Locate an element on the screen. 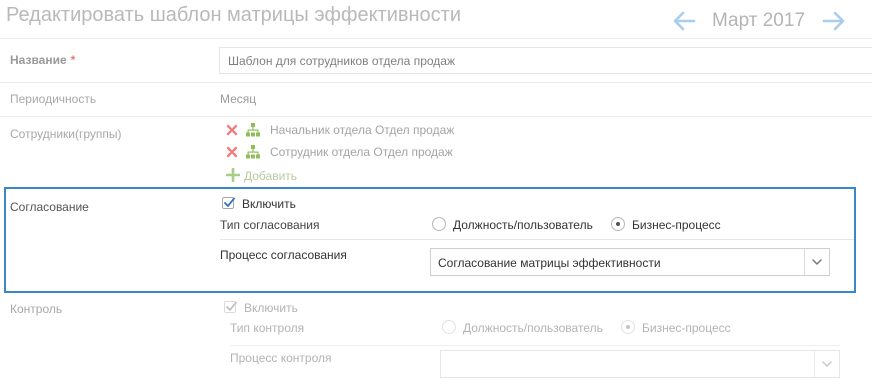  period-label: Март 2017 is located at coordinates (759, 20).